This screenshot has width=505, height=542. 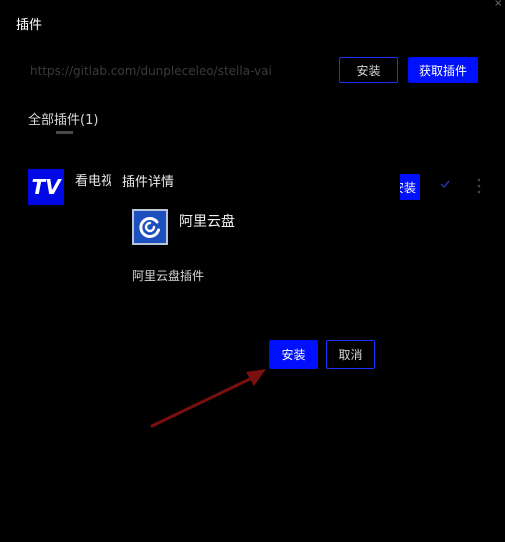 I want to click on tv-logo-icon: TV, so click(x=46, y=187).